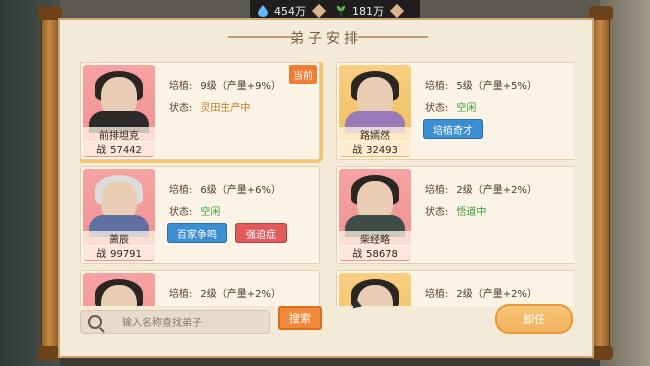  I want to click on resource-plant: 181万, so click(360, 11).